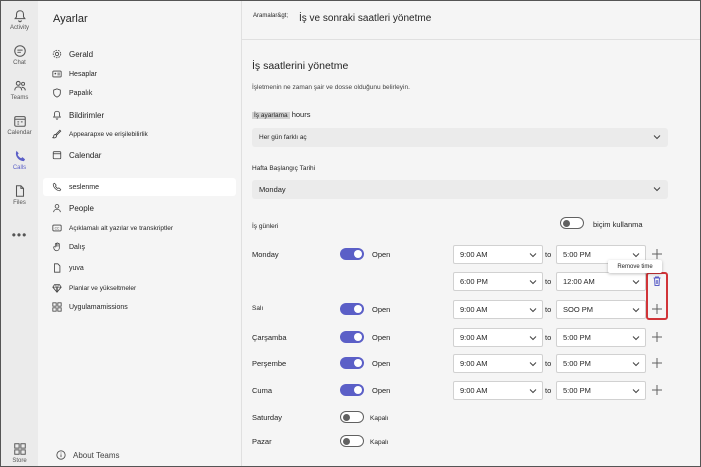 Image resolution: width=701 pixels, height=467 pixels. Describe the element at coordinates (20, 16) in the screenshot. I see `bell-icon` at that location.